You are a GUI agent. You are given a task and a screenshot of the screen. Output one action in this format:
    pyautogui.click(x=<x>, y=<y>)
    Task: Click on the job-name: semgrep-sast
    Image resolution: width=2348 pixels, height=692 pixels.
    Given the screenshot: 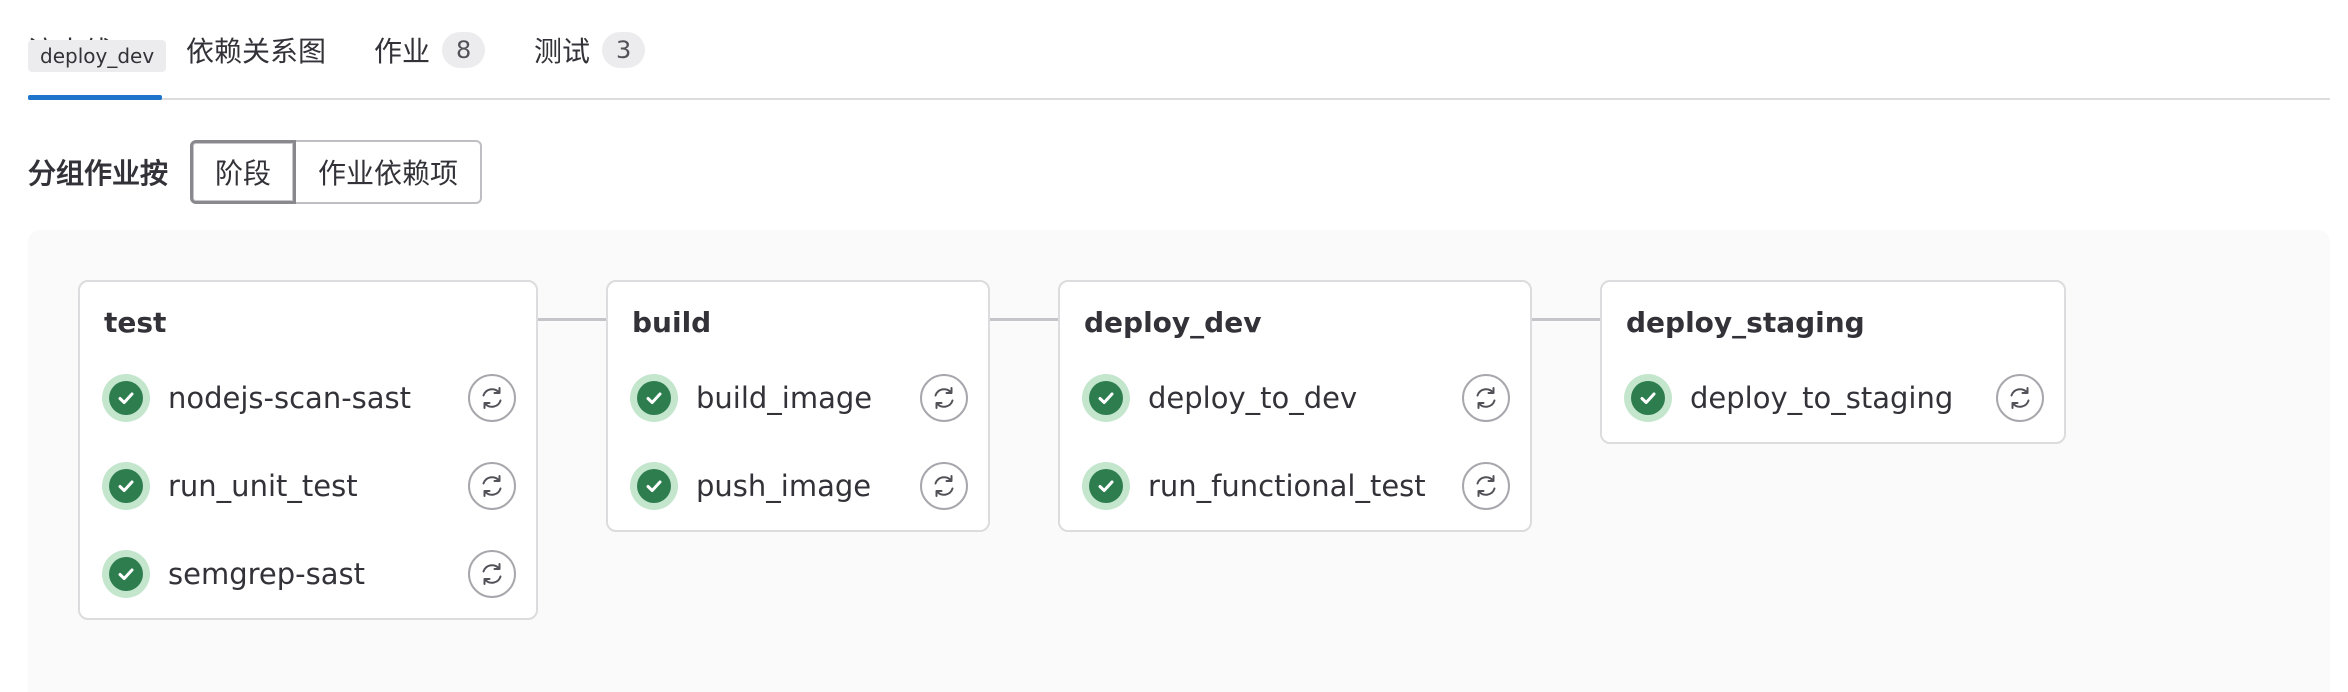 What is the action you would take?
    pyautogui.click(x=266, y=574)
    